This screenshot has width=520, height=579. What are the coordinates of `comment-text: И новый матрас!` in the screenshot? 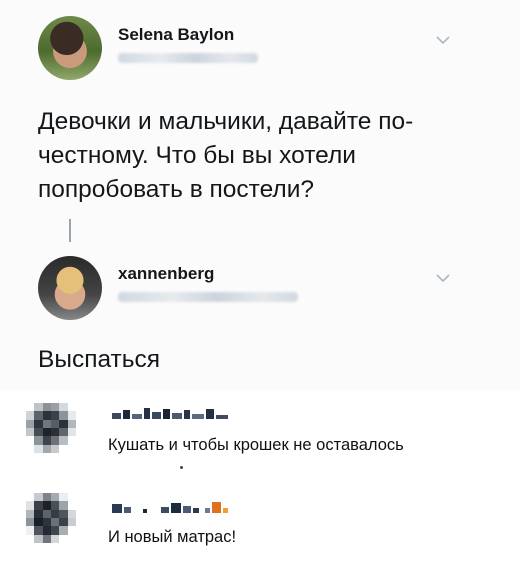 It's located at (172, 537).